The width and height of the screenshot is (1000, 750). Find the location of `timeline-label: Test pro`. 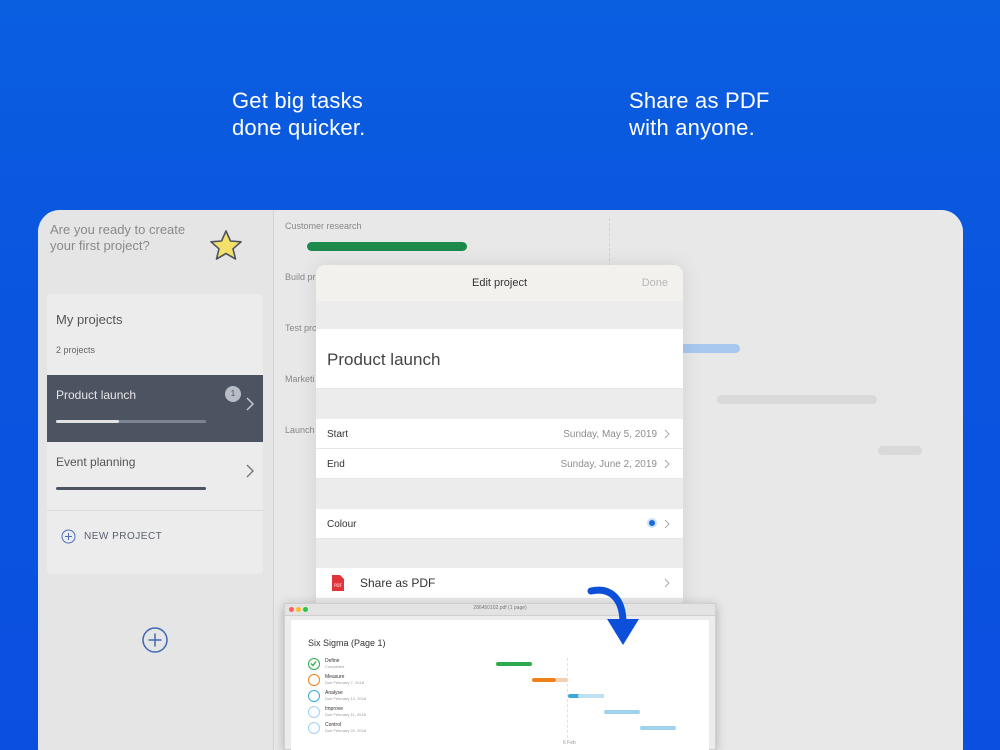

timeline-label: Test pro is located at coordinates (301, 328).